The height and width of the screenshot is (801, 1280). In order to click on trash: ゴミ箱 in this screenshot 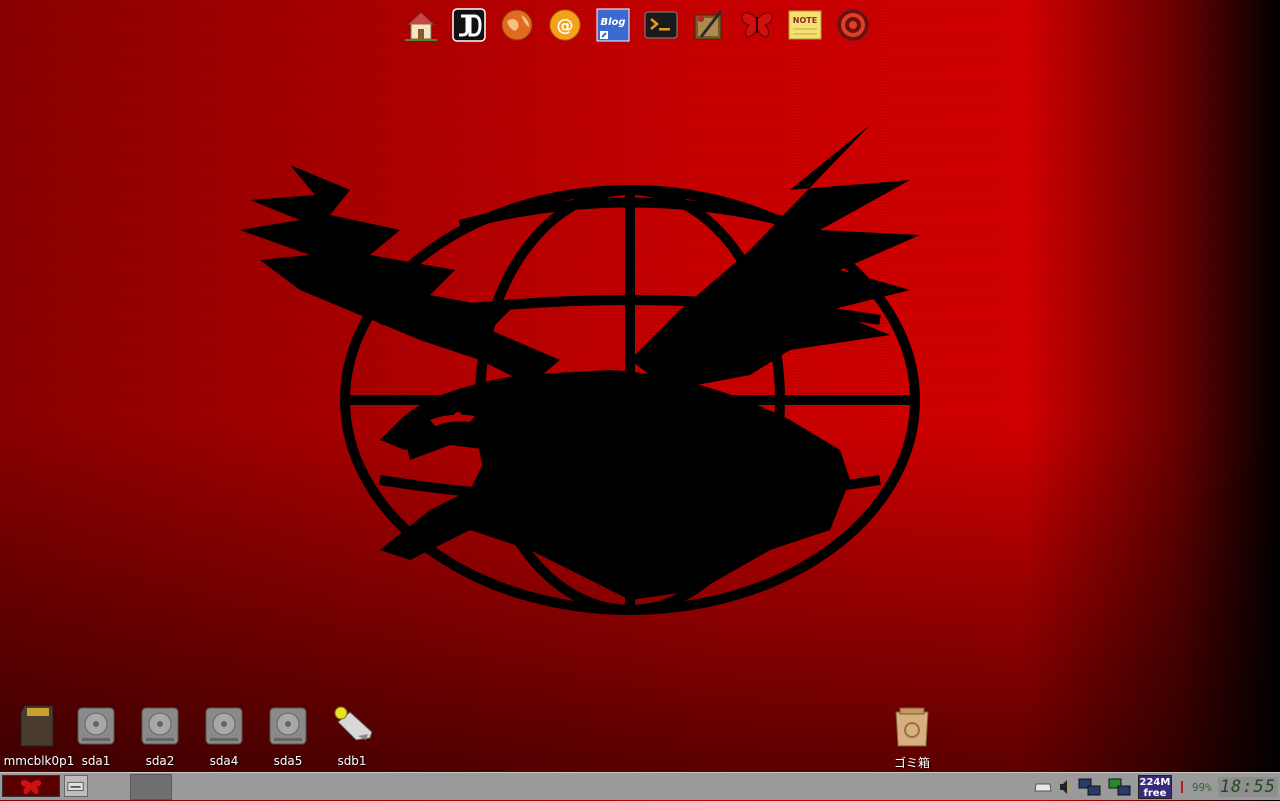, I will do `click(912, 737)`.